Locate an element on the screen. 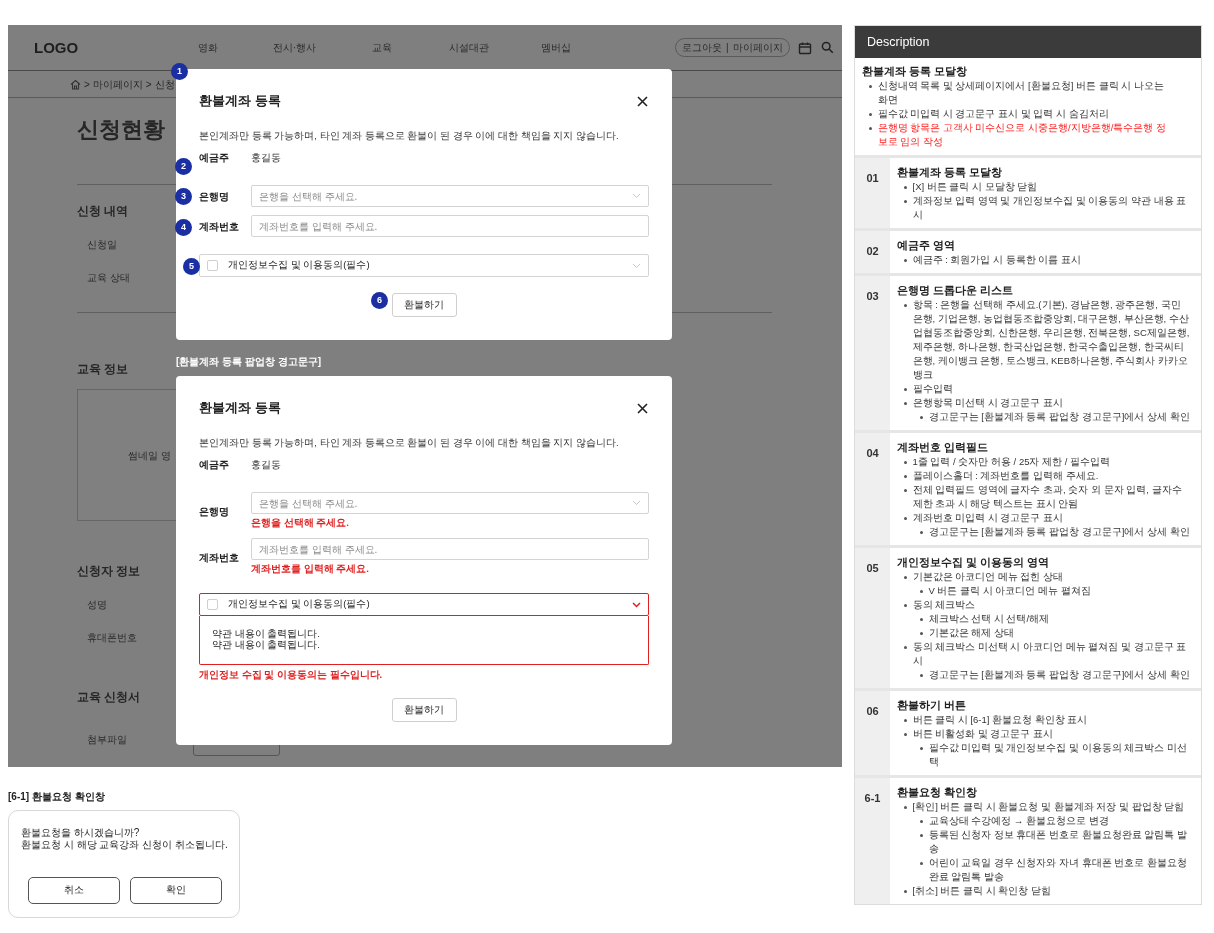 The width and height of the screenshot is (1214, 933). row-number: 04 is located at coordinates (872, 453).